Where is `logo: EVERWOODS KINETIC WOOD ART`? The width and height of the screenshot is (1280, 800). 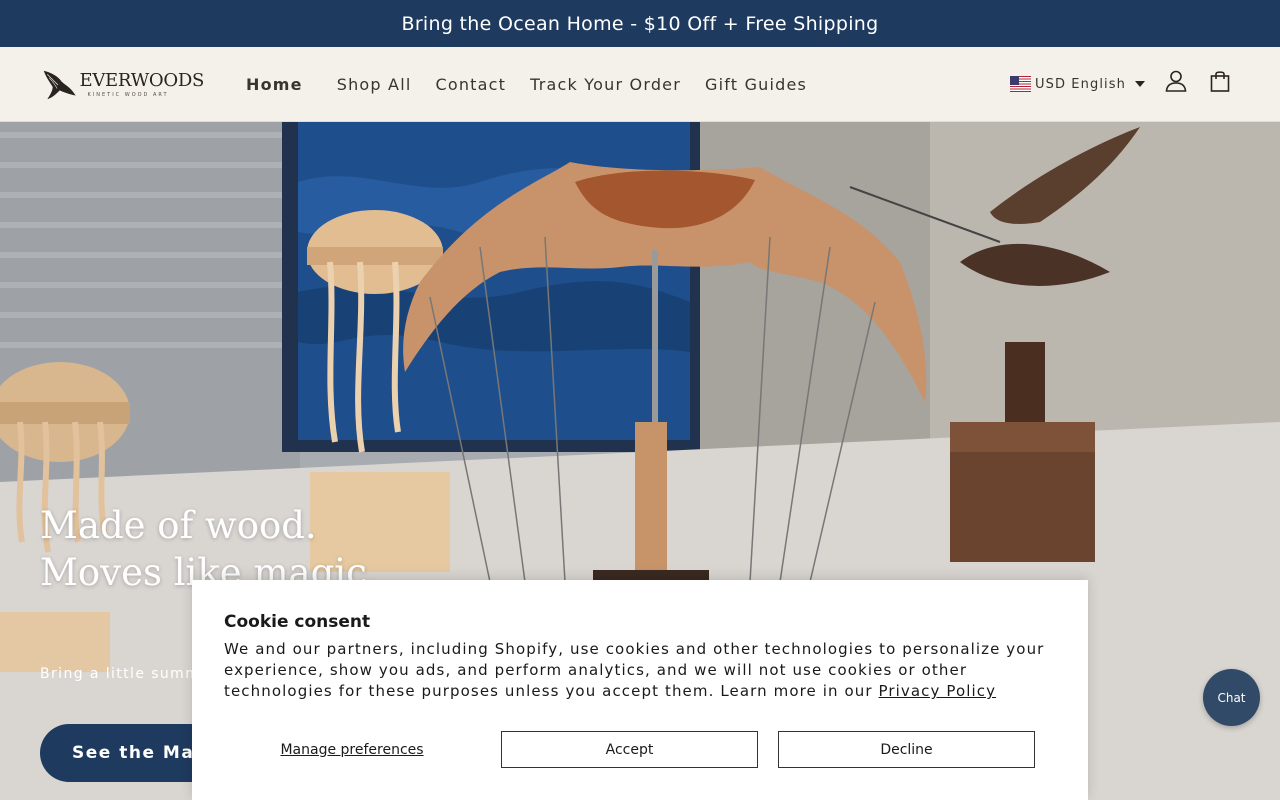 logo: EVERWOODS KINETIC WOOD ART is located at coordinates (123, 85).